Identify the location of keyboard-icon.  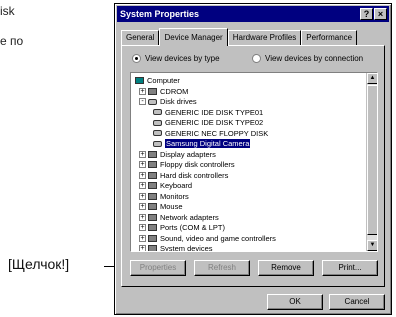
(152, 185).